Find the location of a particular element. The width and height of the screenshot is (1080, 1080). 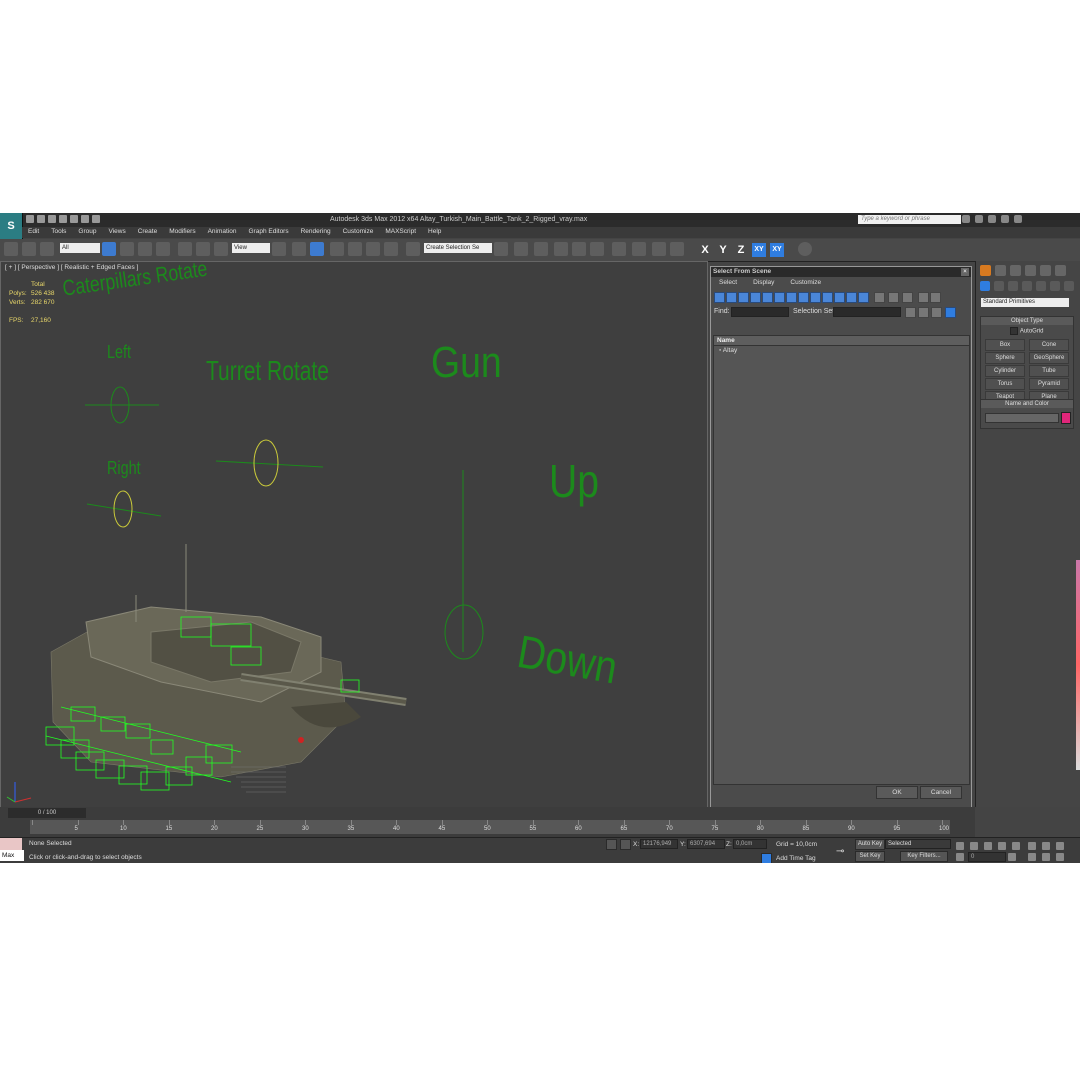

menu-maxscript: MAXScript is located at coordinates (400, 232).